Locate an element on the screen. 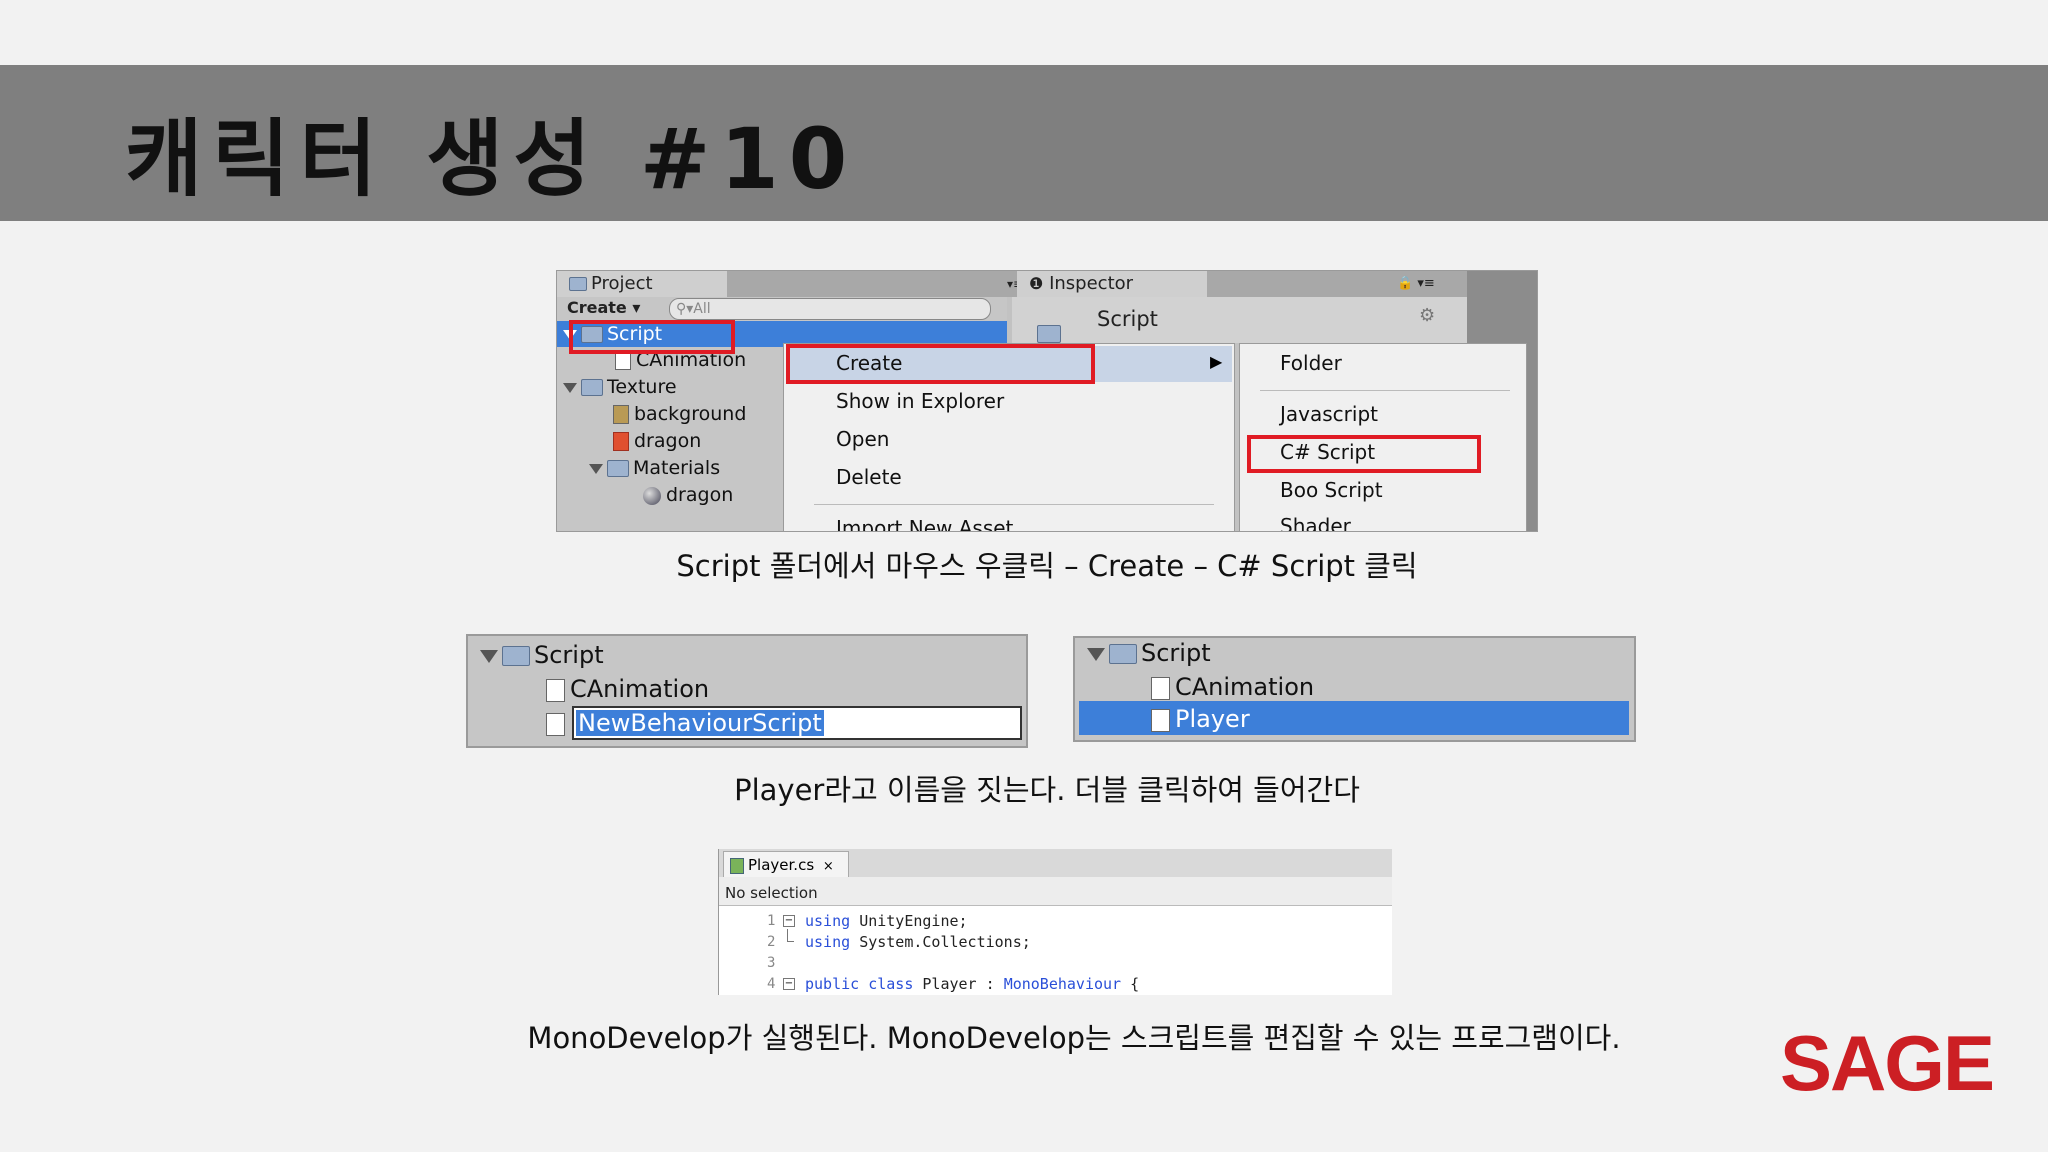 This screenshot has height=1152, width=2048. code-line-1: using UnityEngine; is located at coordinates (886, 921).